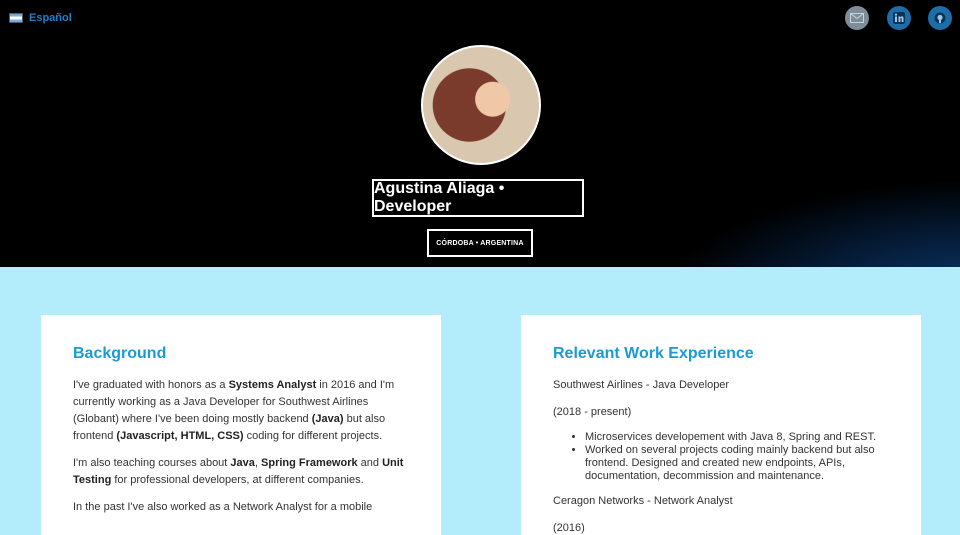  Describe the element at coordinates (50, 18) in the screenshot. I see `language-label: Español` at that location.